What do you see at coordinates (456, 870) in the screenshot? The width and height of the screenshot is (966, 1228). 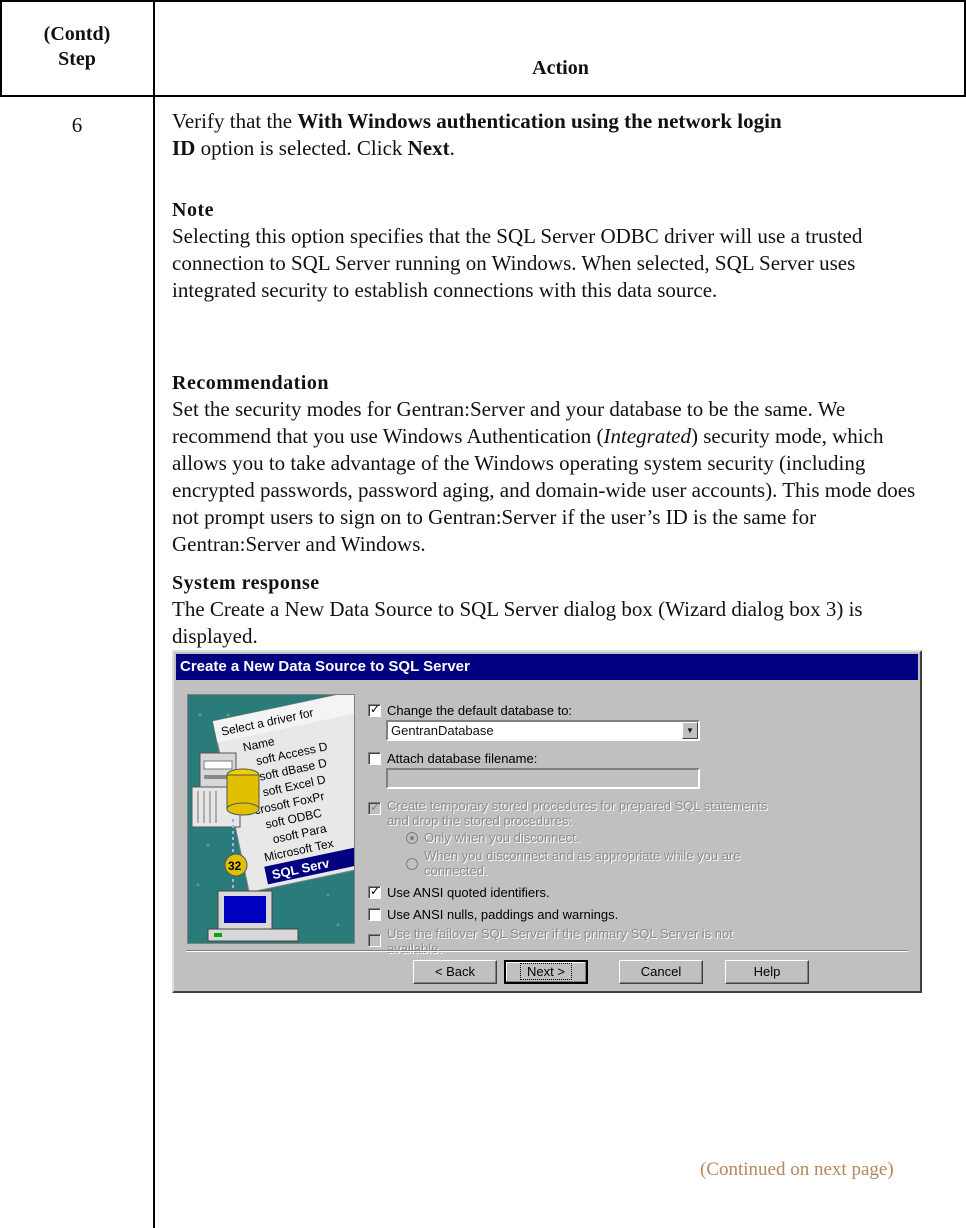 I see `when-disconnect-label-line2: connected.` at bounding box center [456, 870].